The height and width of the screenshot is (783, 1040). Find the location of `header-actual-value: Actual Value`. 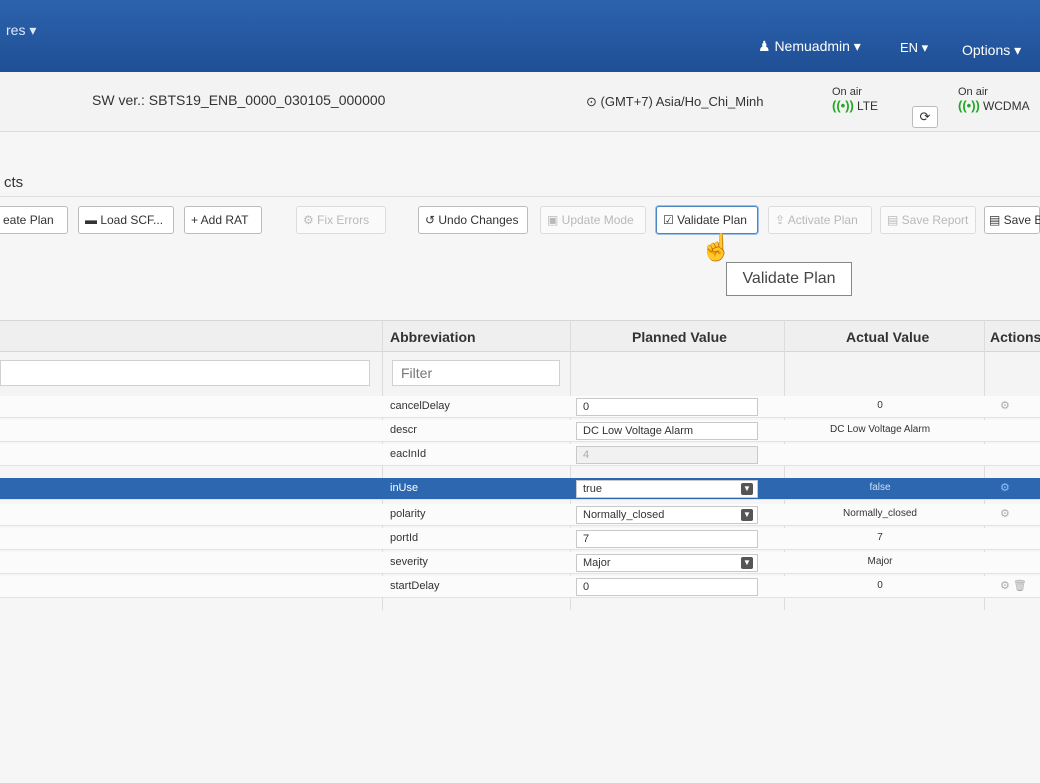

header-actual-value: Actual Value is located at coordinates (887, 337).